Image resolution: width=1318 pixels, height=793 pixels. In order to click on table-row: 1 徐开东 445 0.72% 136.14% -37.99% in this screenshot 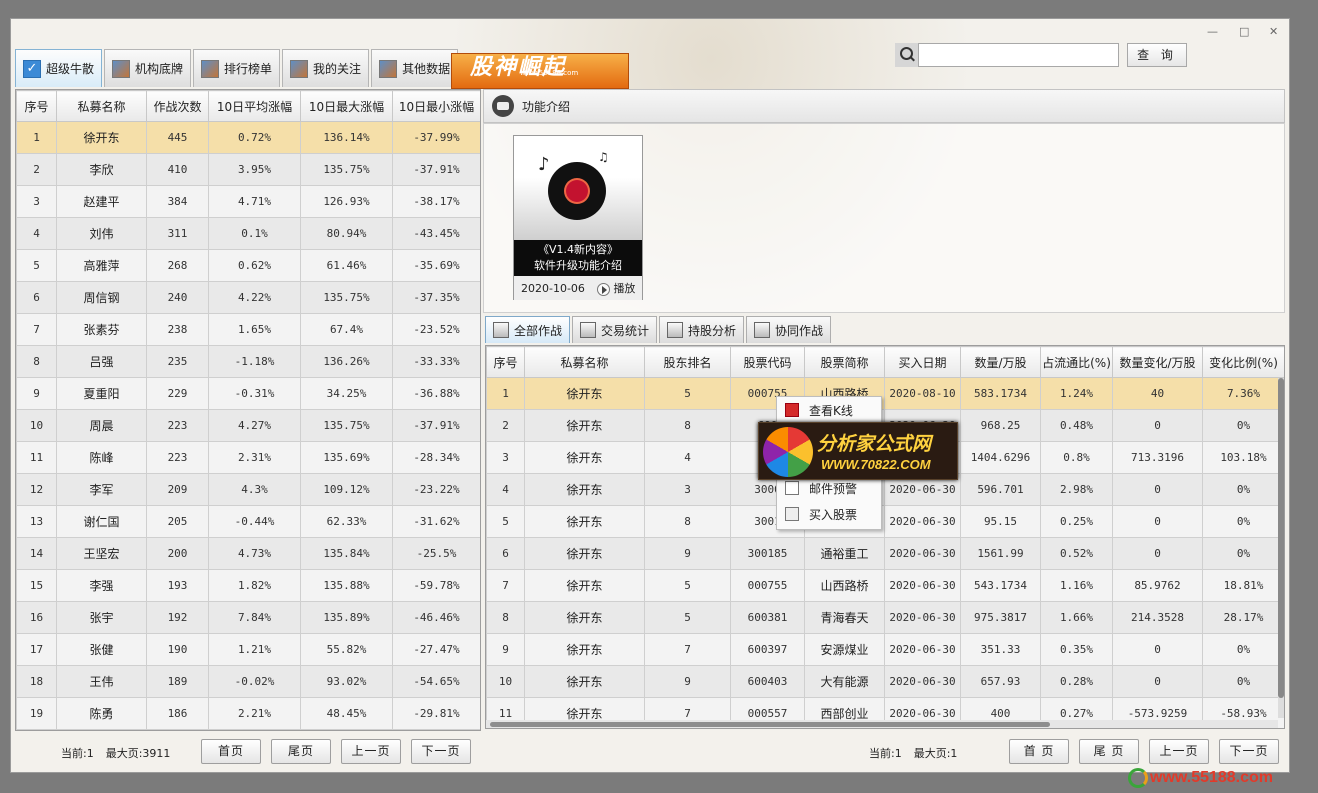, I will do `click(248, 137)`.